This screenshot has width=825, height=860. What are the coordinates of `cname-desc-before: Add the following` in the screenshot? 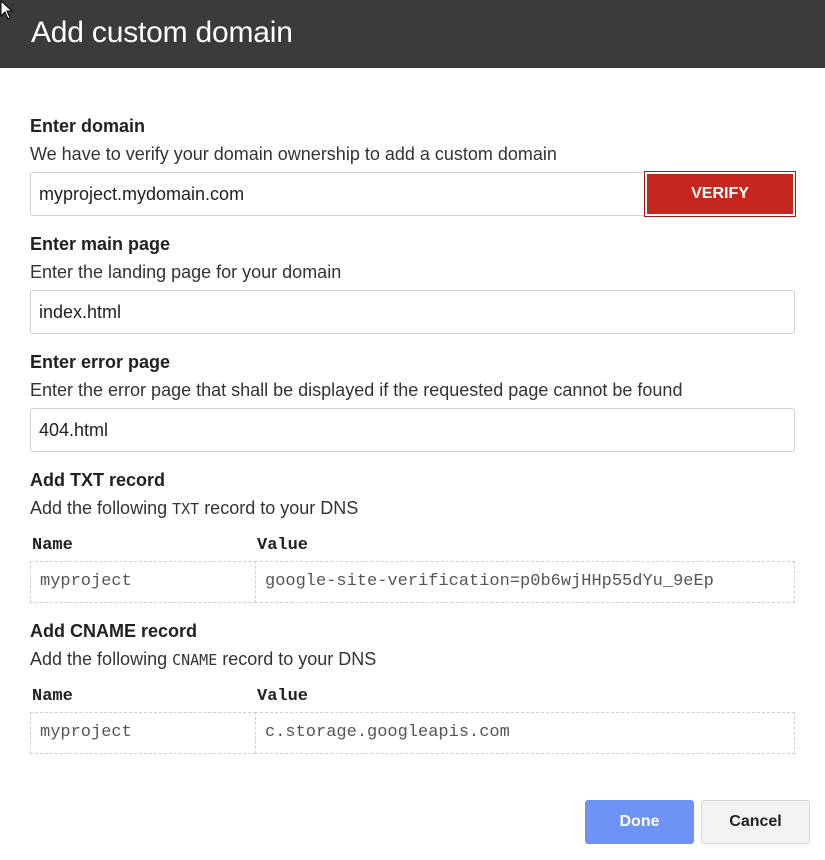 It's located at (101, 659).